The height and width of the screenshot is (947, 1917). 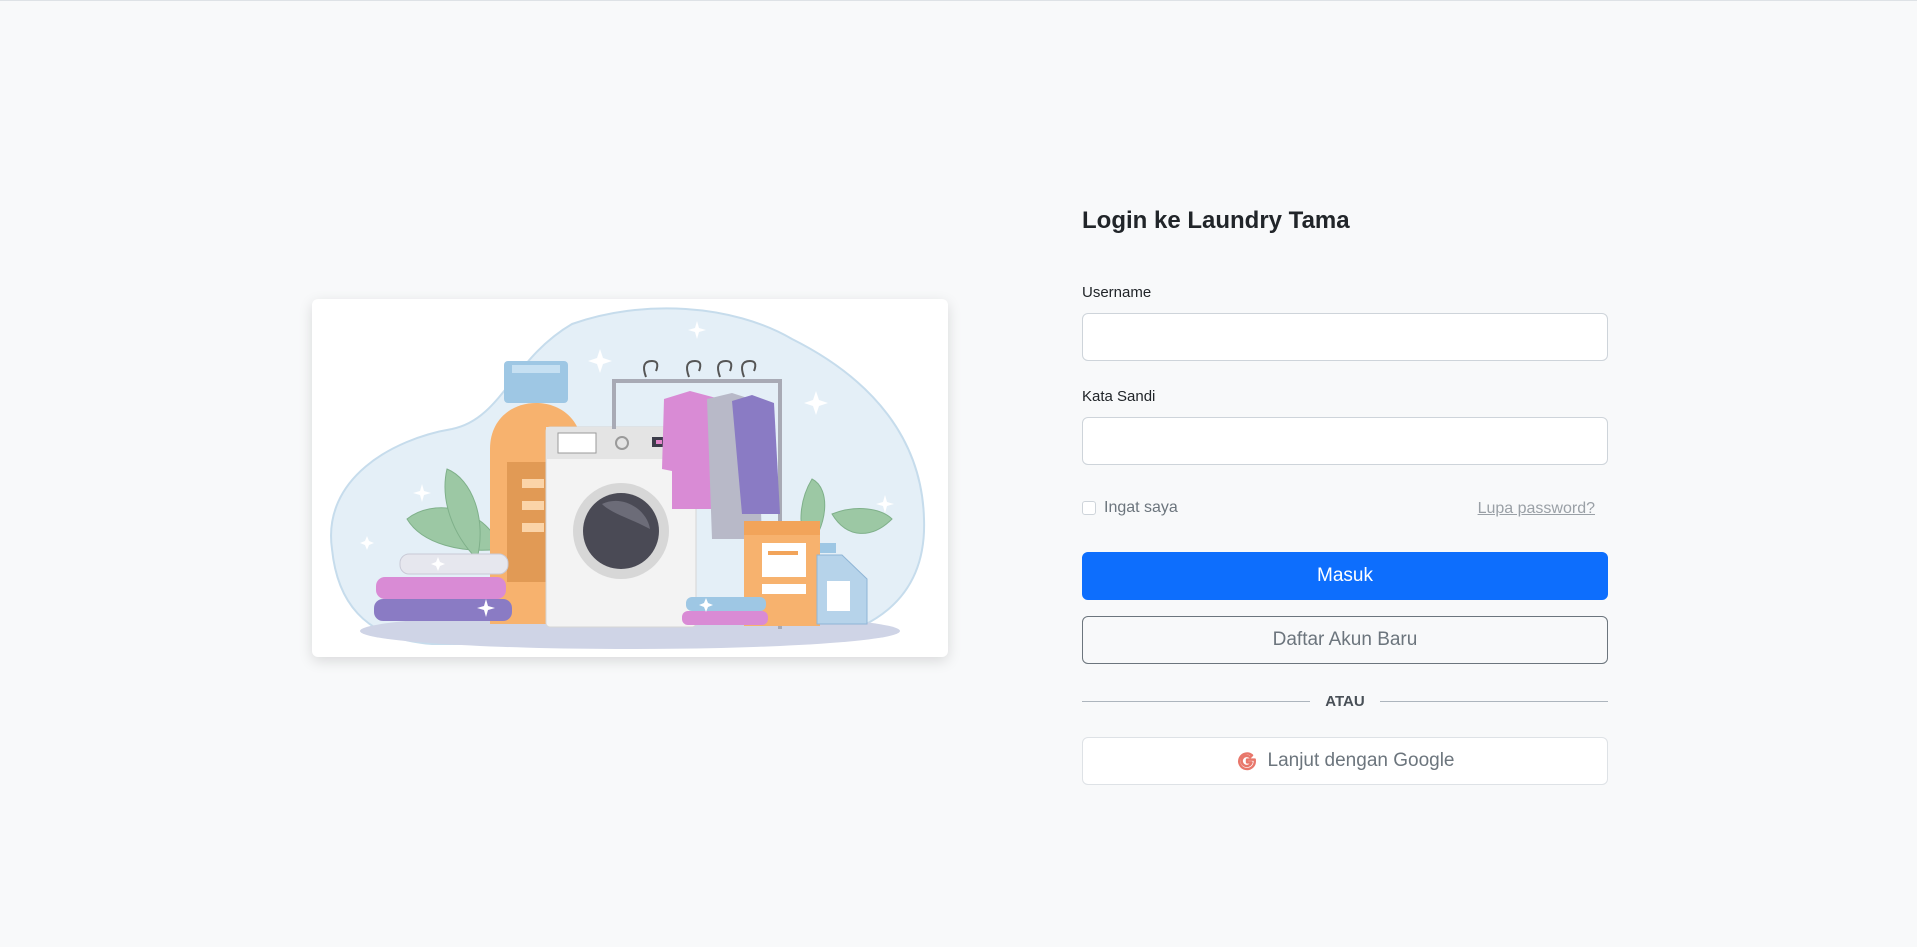 What do you see at coordinates (1119, 396) in the screenshot?
I see `password-label: Kata Sandi` at bounding box center [1119, 396].